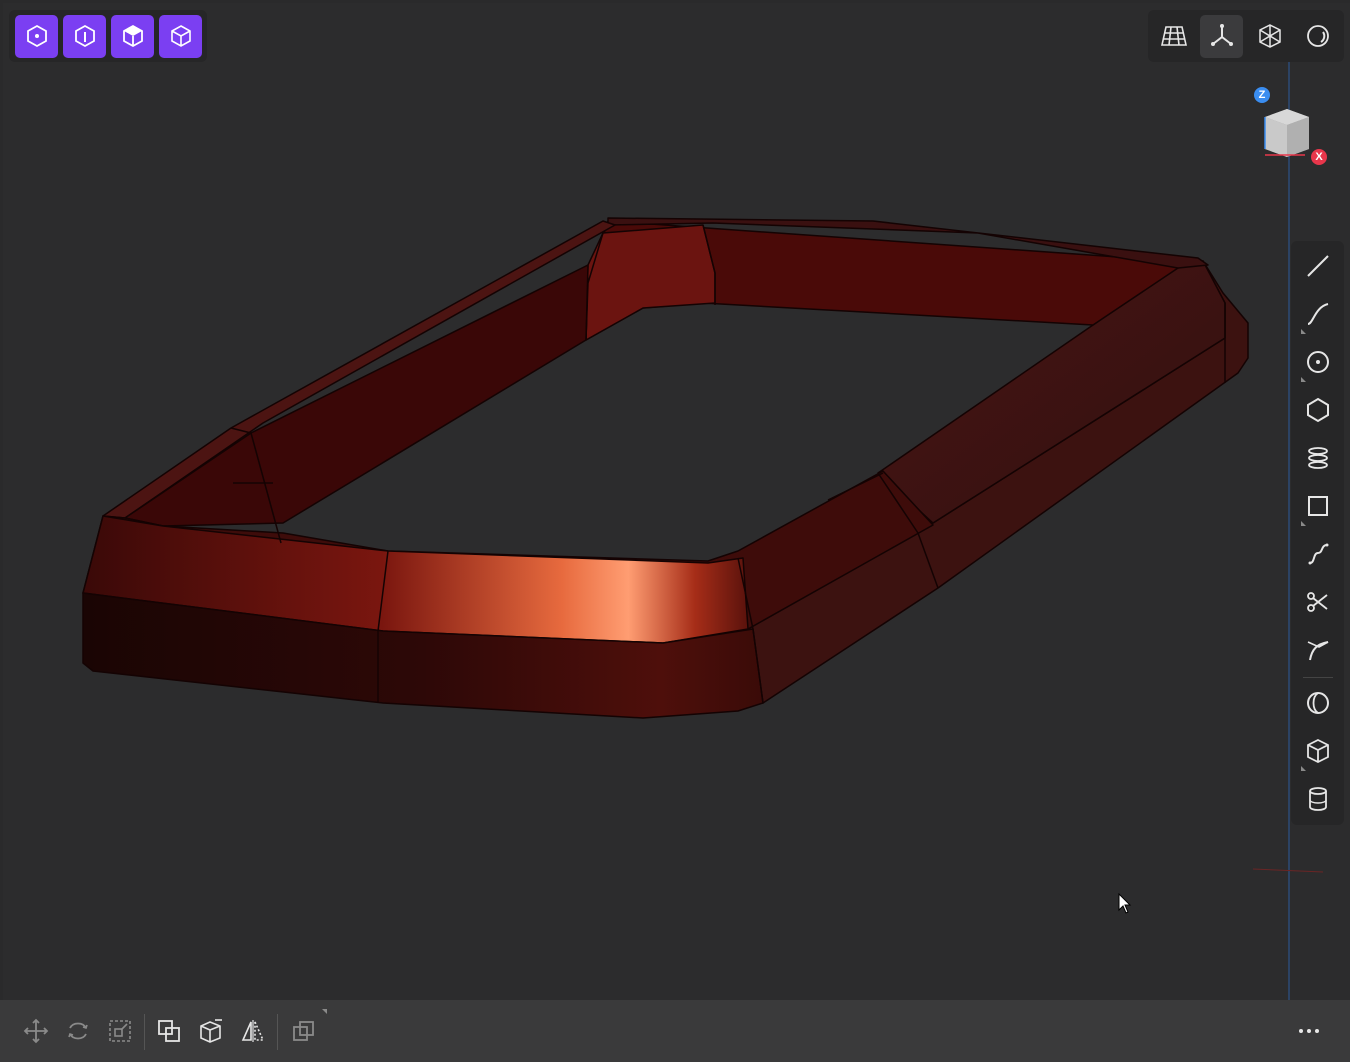 The image size is (1350, 1062). I want to click on circle-tool-button, so click(1317, 362).